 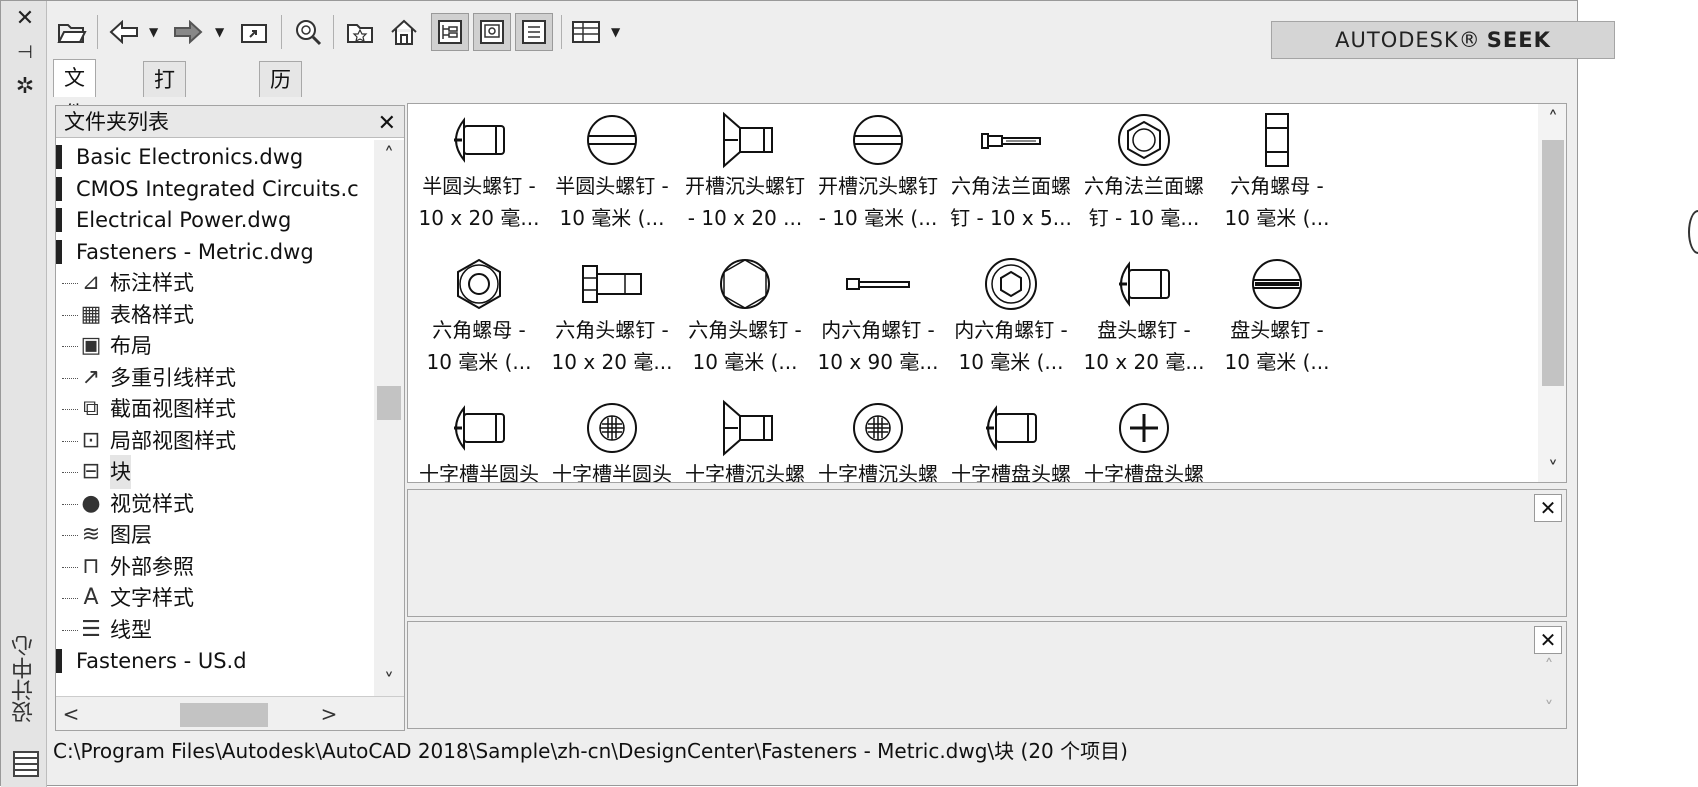 What do you see at coordinates (25, 87) in the screenshot?
I see `settings-icon: ✲` at bounding box center [25, 87].